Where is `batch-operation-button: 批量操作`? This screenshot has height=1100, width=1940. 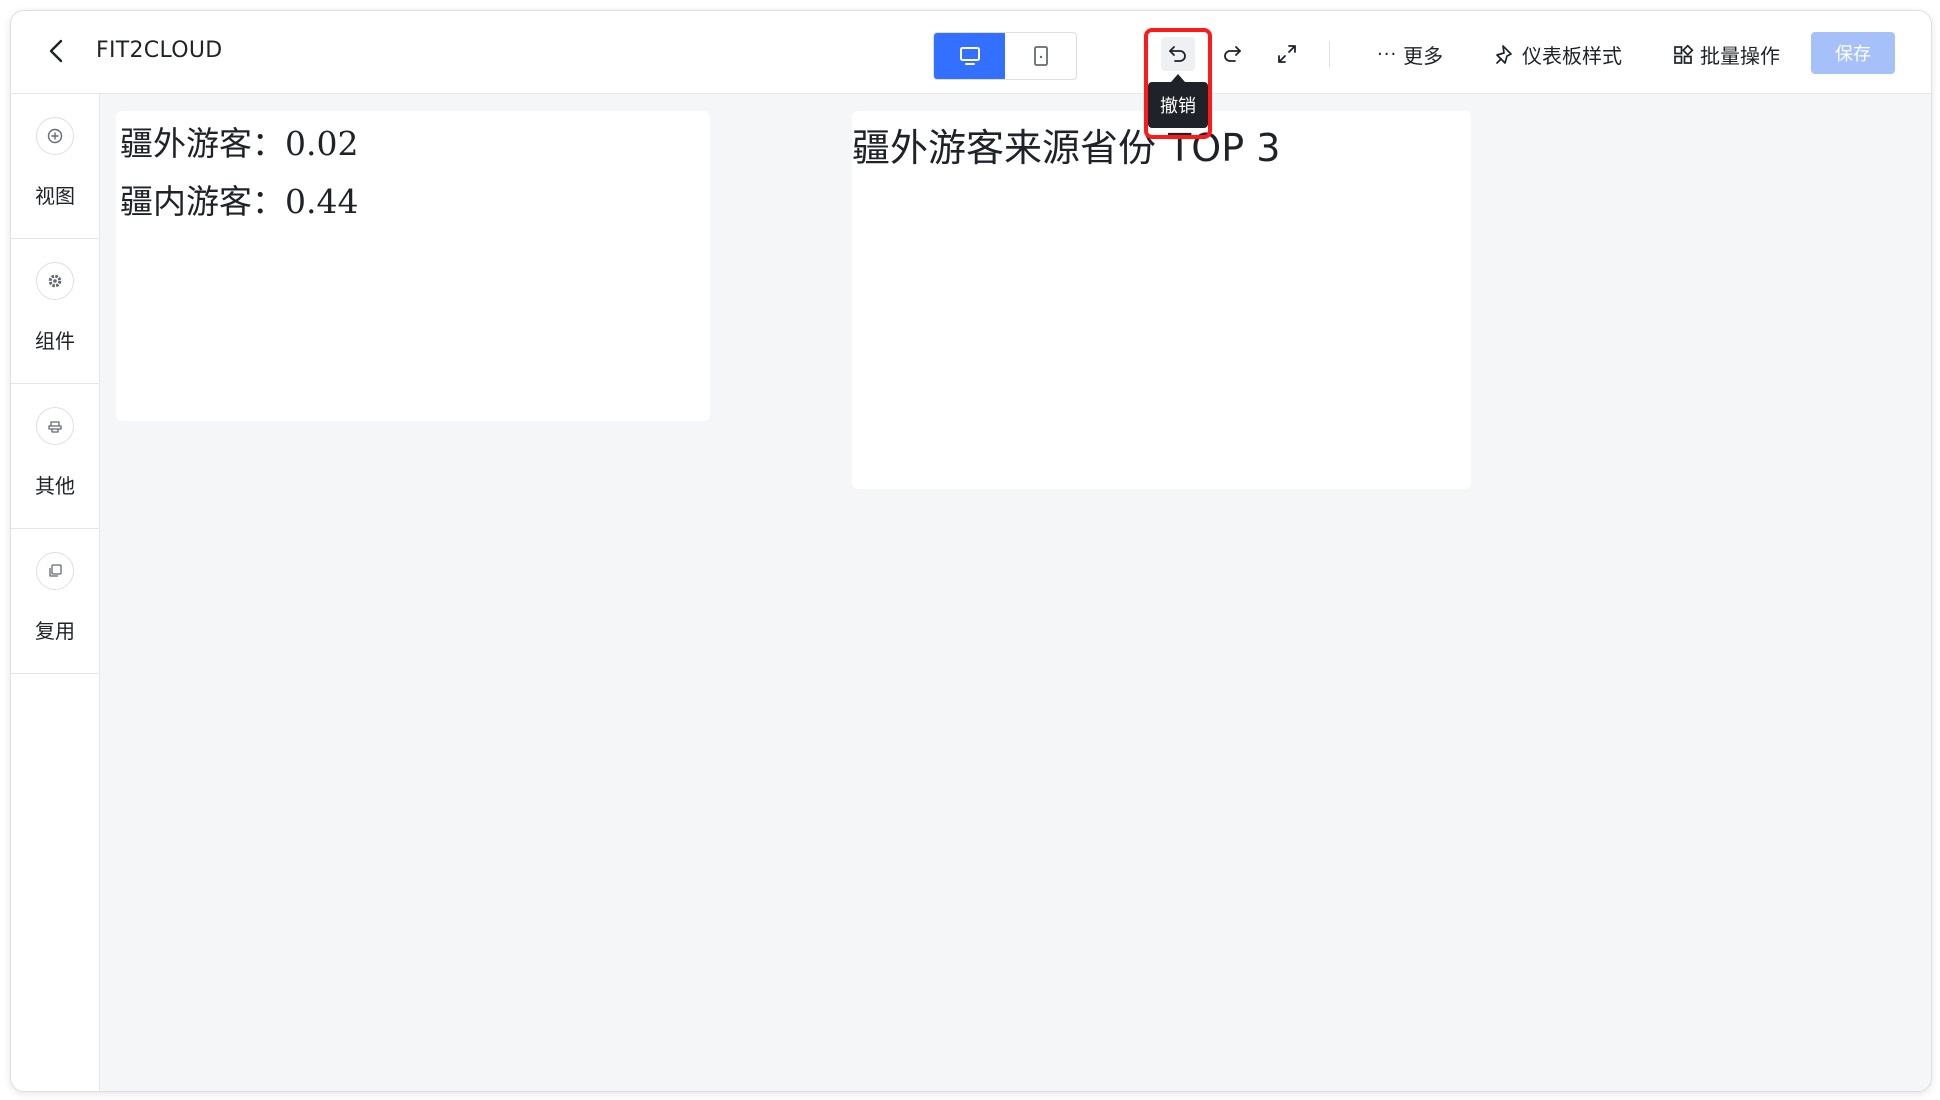
batch-operation-button: 批量操作 is located at coordinates (1726, 54).